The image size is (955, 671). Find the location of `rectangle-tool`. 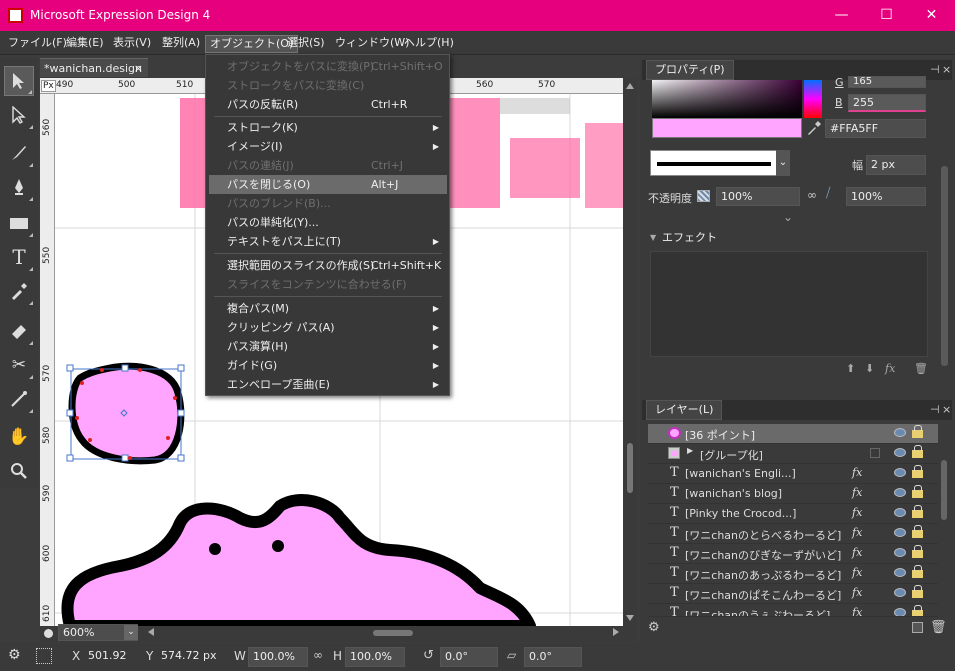

rectangle-tool is located at coordinates (19, 223).